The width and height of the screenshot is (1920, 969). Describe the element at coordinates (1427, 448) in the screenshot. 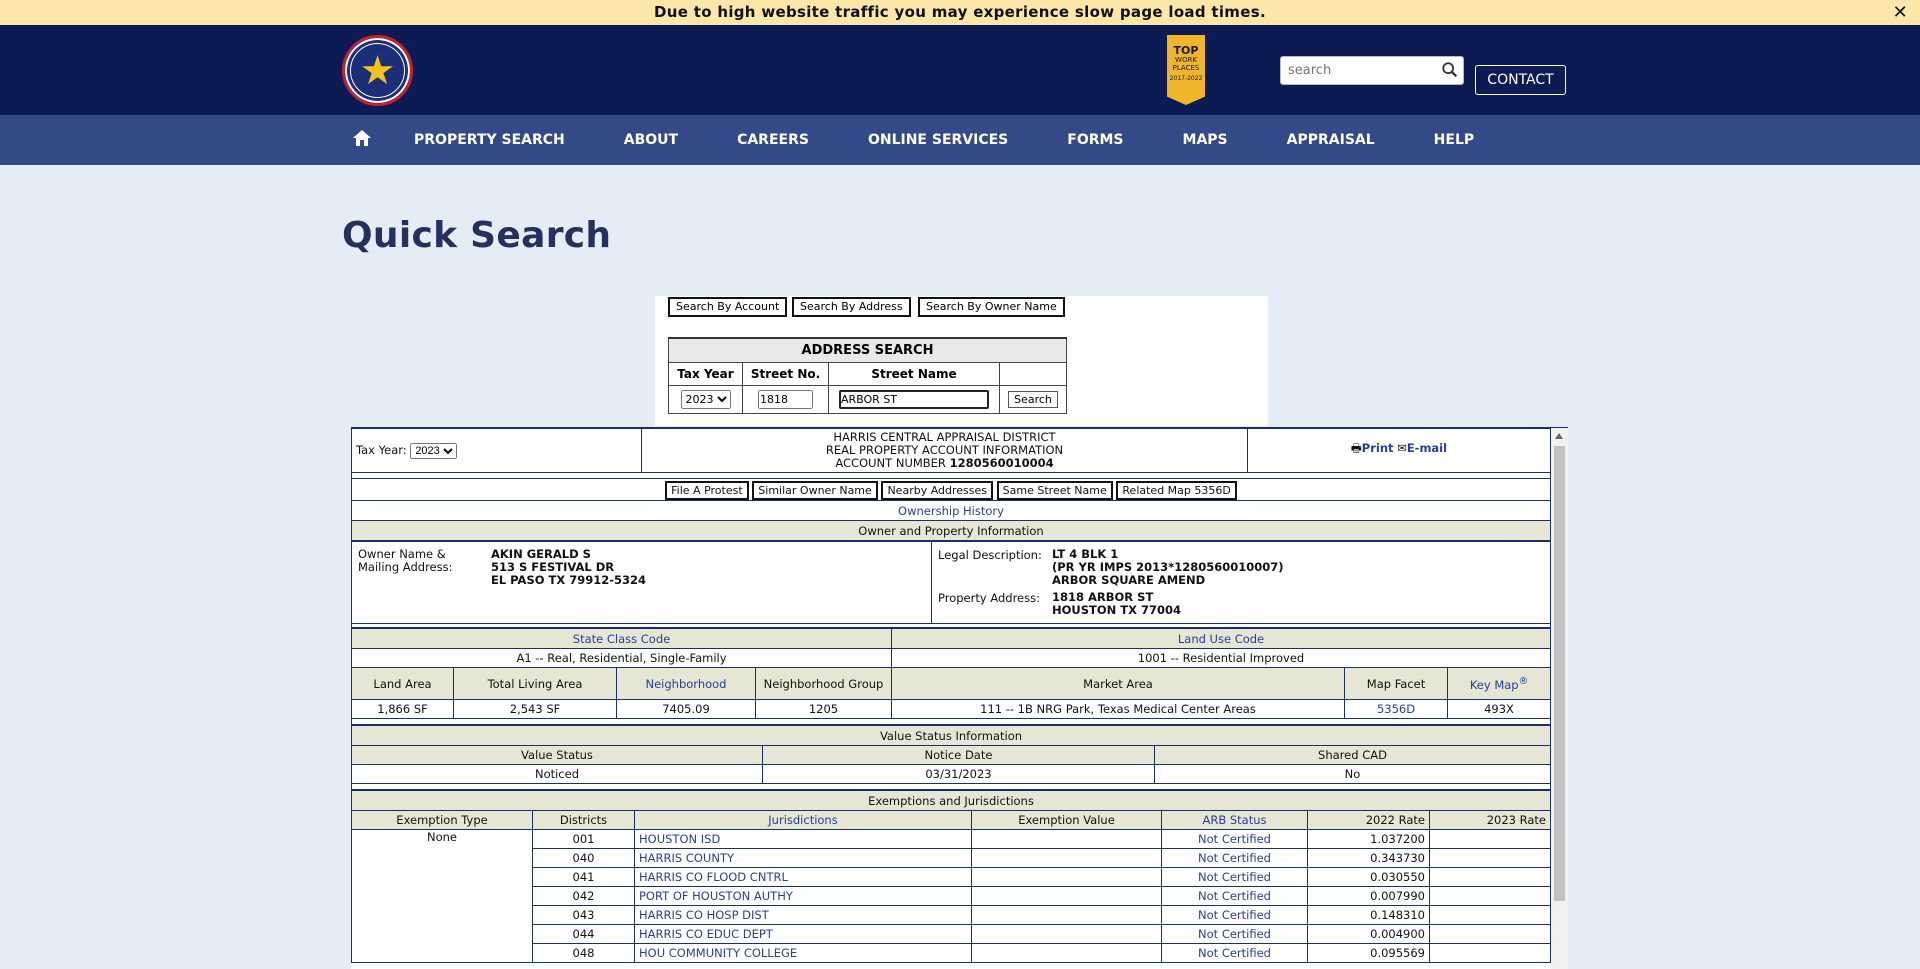

I see `email-link: E-mail` at that location.